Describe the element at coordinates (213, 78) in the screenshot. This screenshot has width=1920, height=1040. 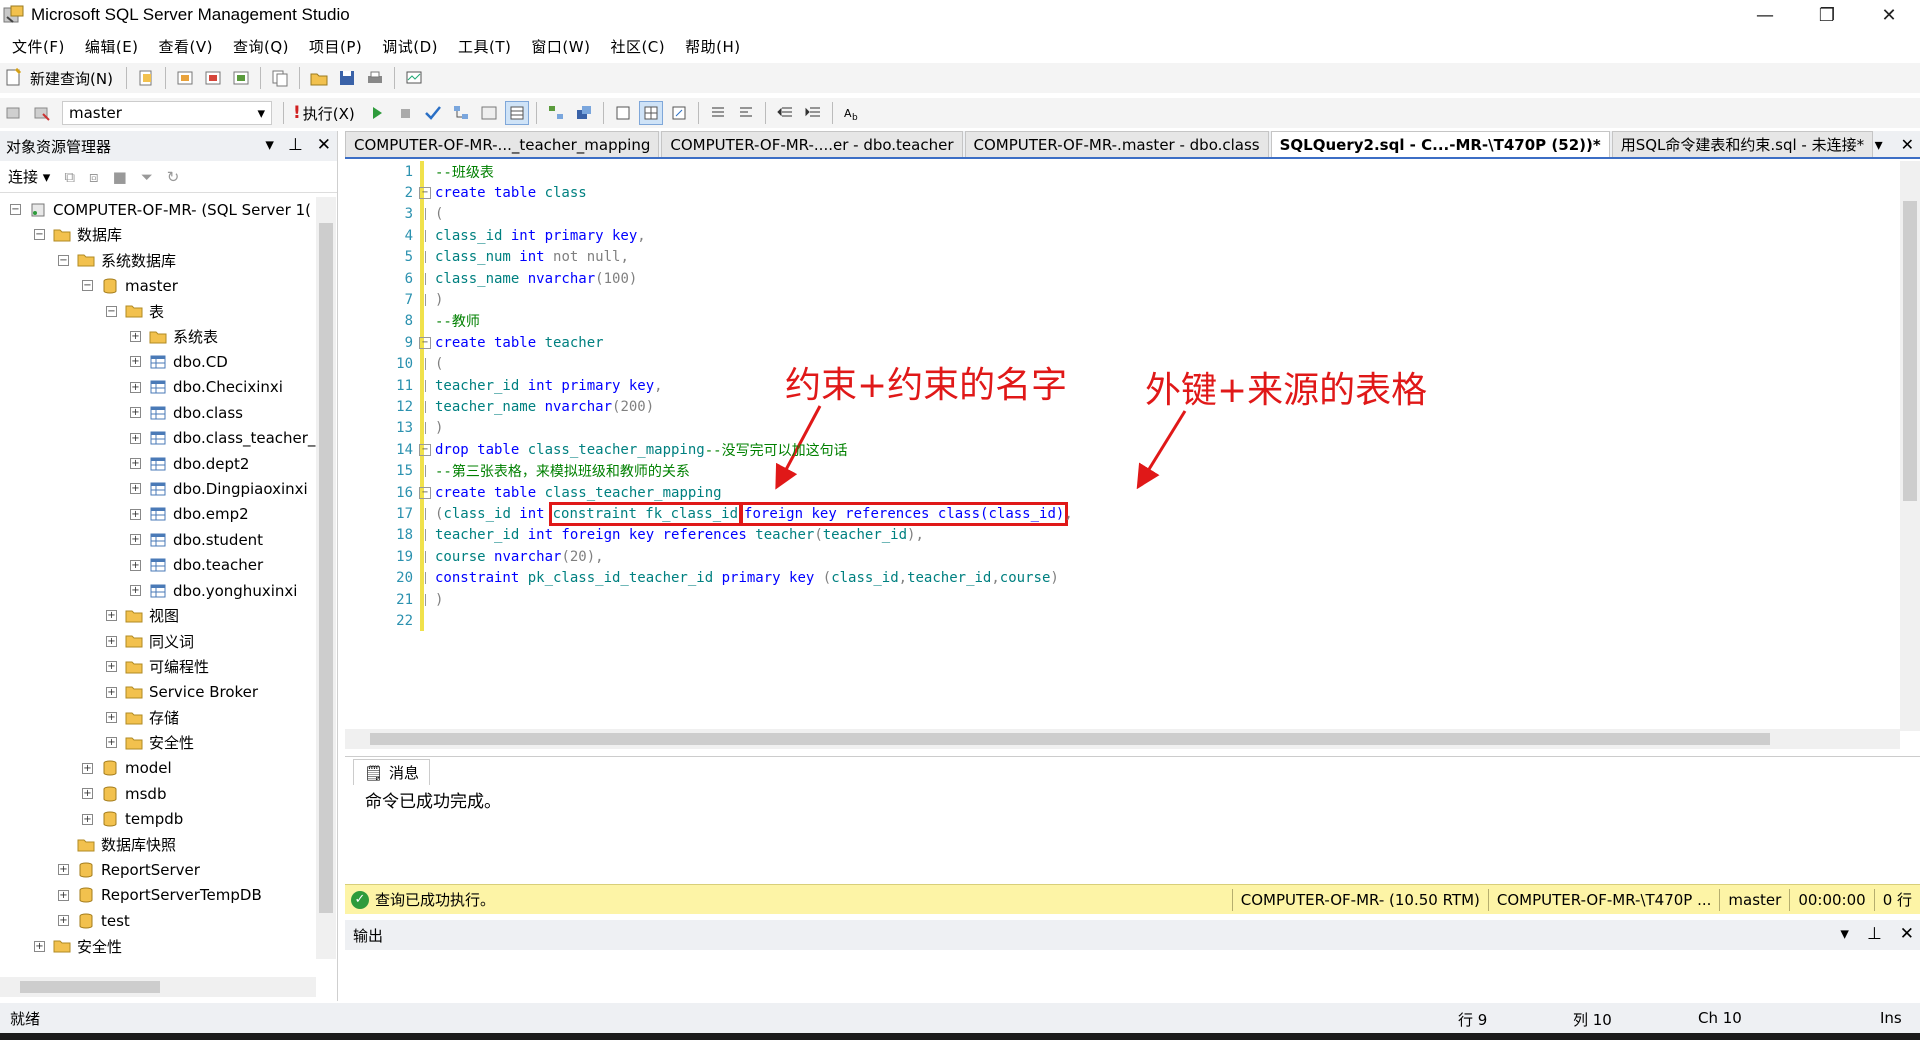
I see `analysis-query-icon` at that location.